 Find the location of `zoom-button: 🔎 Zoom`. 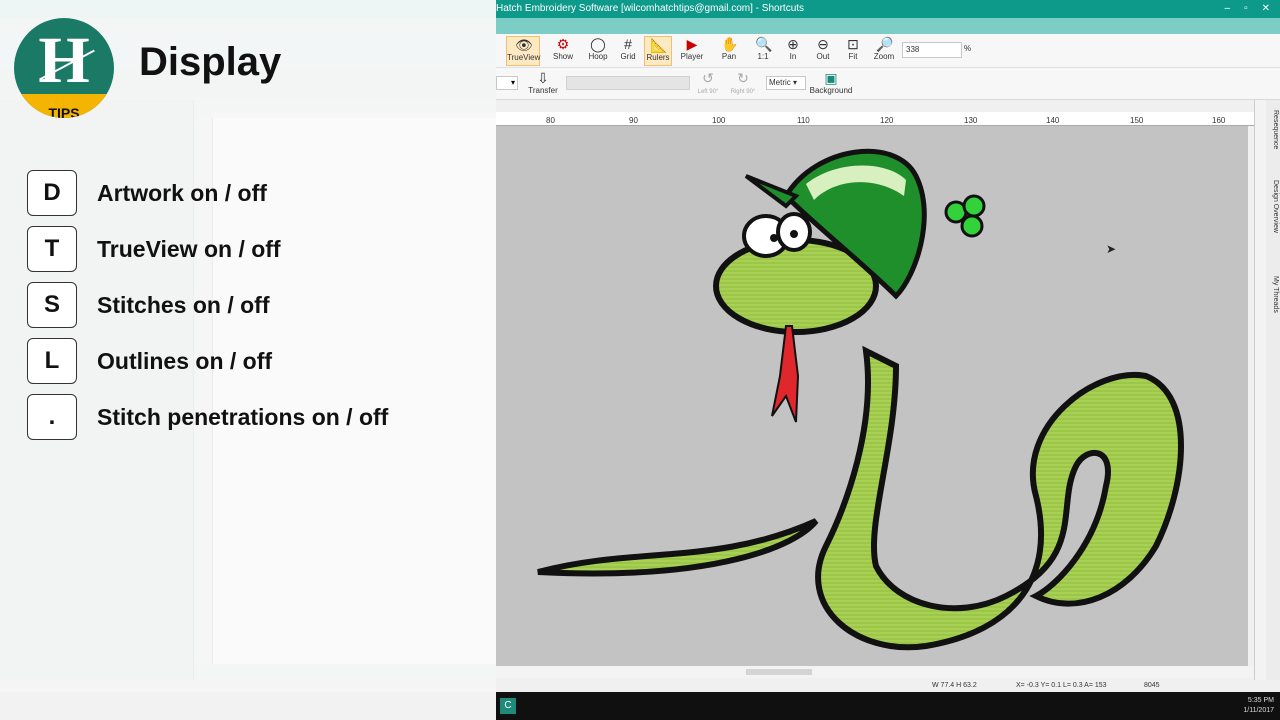

zoom-button: 🔎 Zoom is located at coordinates (884, 51).